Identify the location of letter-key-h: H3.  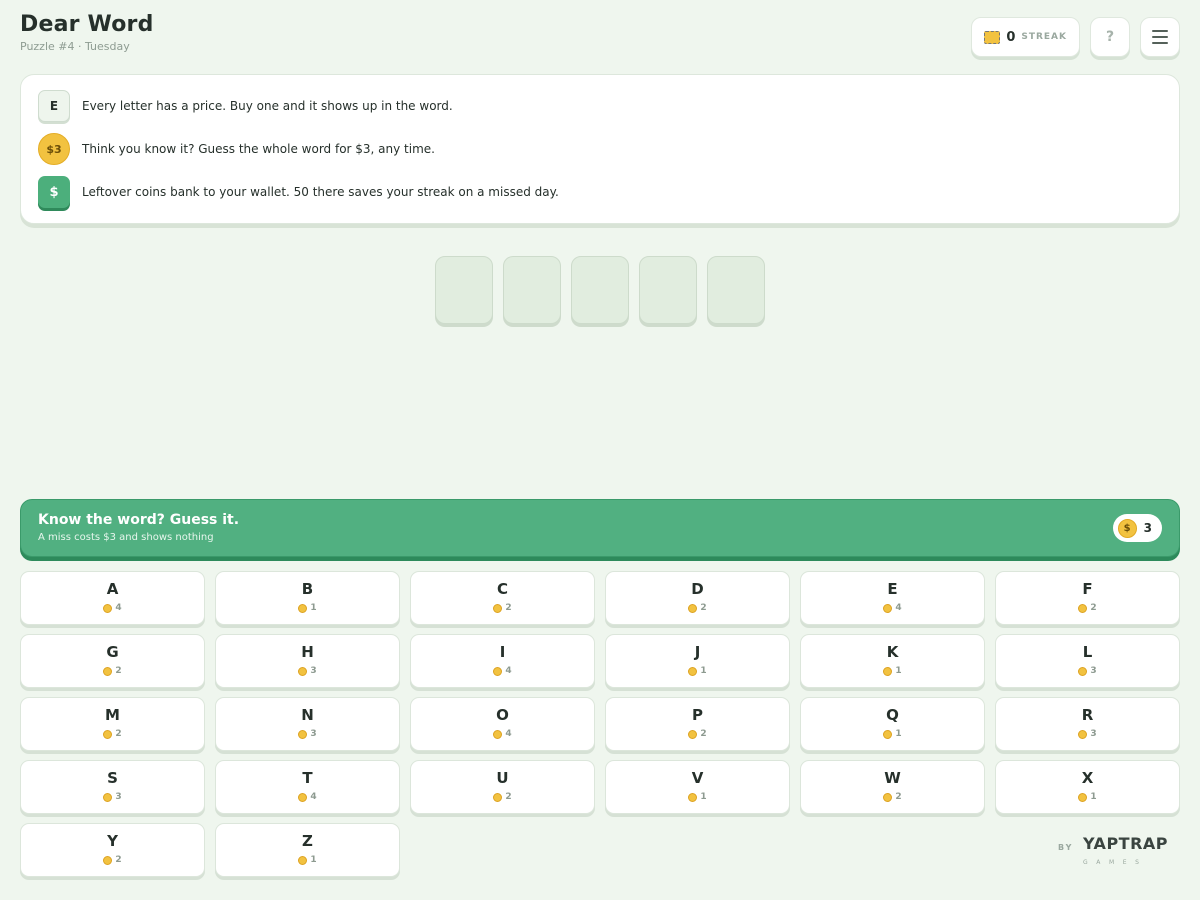
(307, 661).